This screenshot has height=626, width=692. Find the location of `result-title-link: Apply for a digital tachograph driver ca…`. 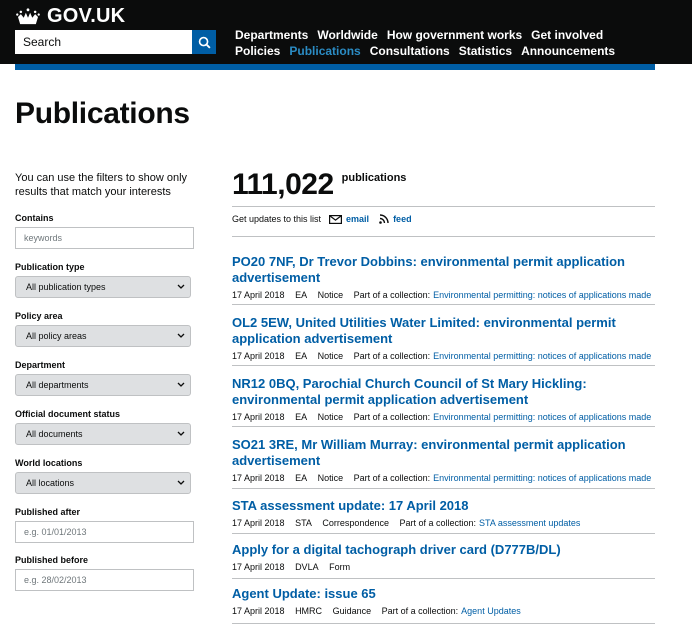

result-title-link: Apply for a digital tachograph driver ca… is located at coordinates (443, 550).